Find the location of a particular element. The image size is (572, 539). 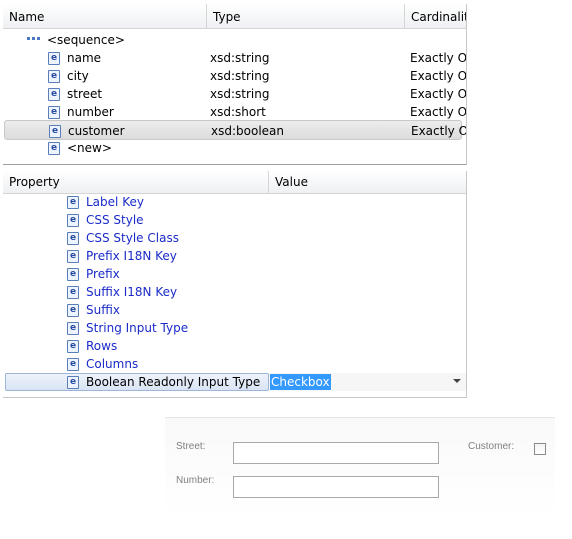

row-name: name is located at coordinates (84, 58).